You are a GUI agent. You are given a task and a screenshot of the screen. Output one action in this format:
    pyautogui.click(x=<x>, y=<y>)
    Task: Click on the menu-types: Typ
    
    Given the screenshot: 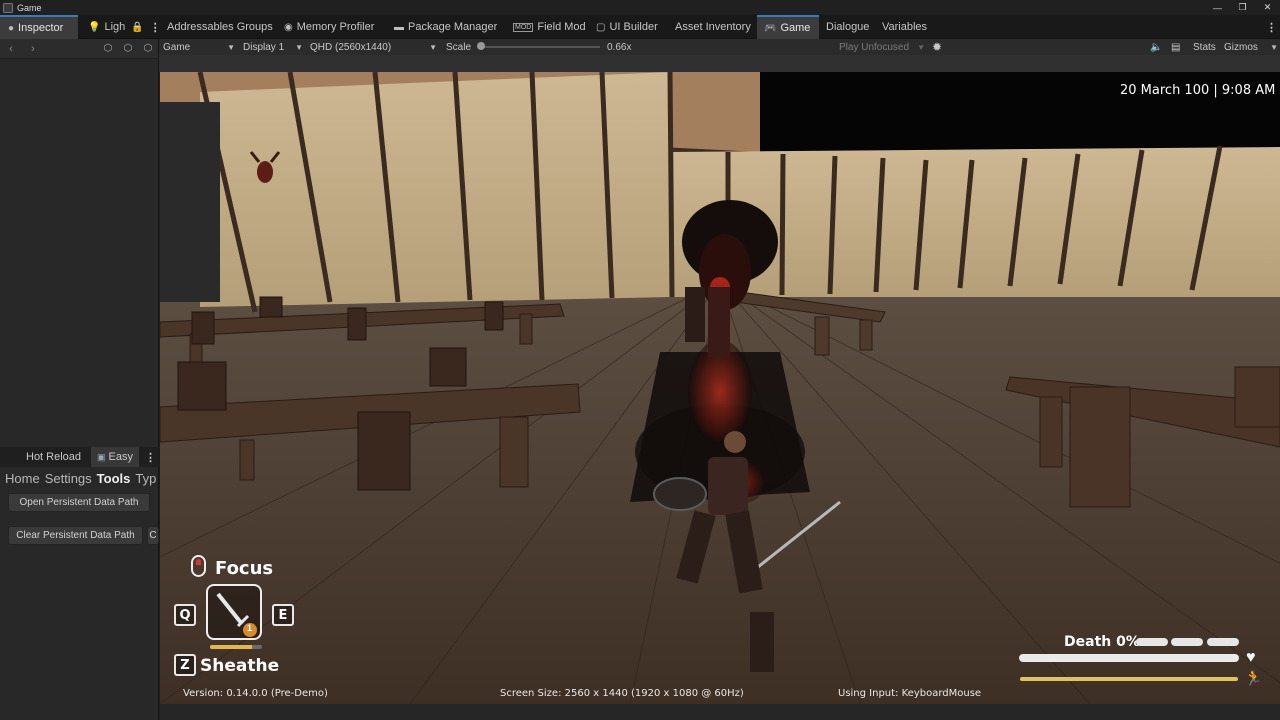 What is the action you would take?
    pyautogui.click(x=145, y=478)
    